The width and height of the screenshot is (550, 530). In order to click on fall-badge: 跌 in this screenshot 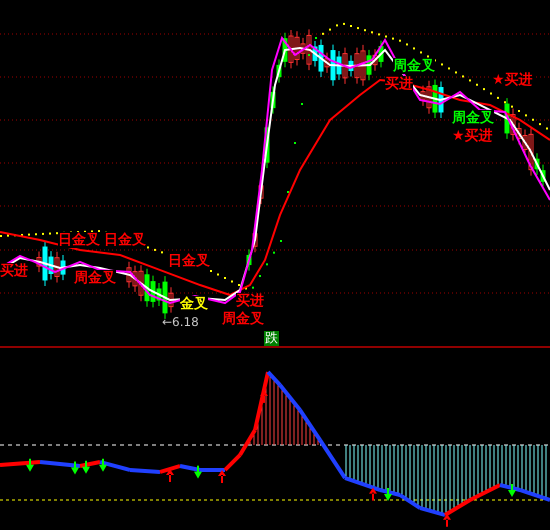, I will do `click(271, 338)`.